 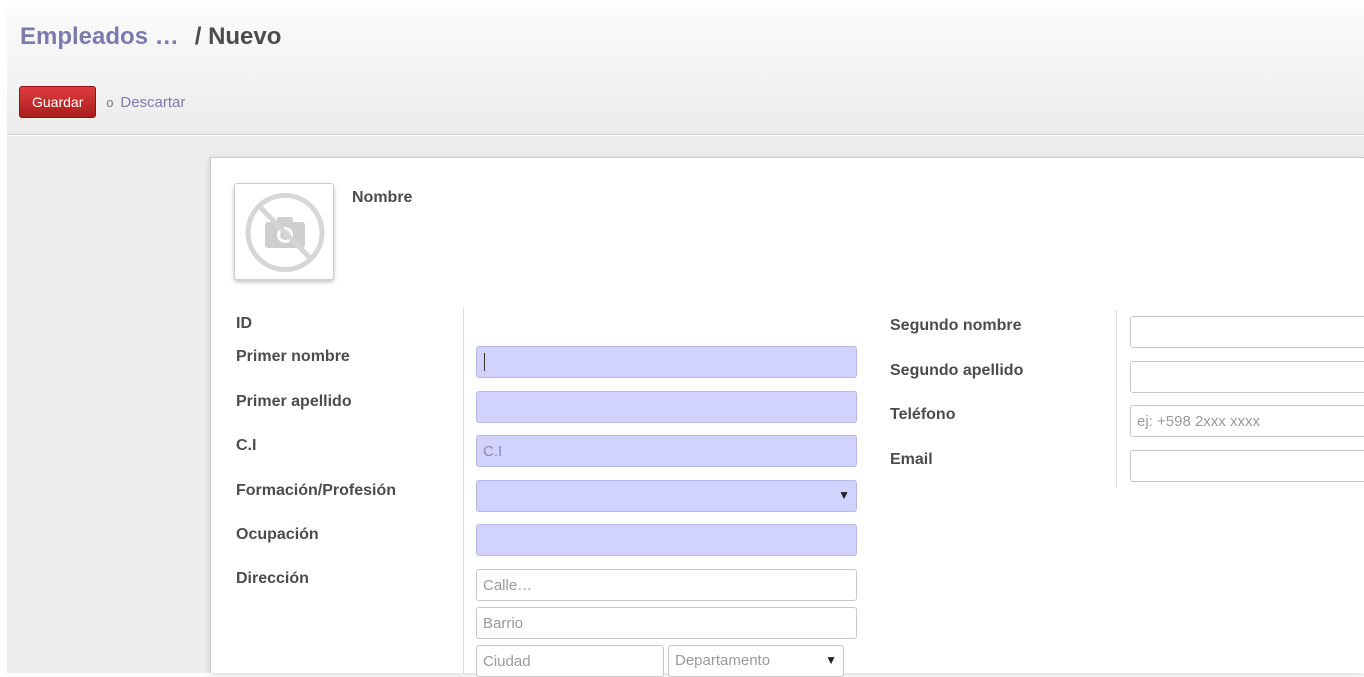 What do you see at coordinates (102, 102) in the screenshot?
I see `form-actions: Guardar o Descartar` at bounding box center [102, 102].